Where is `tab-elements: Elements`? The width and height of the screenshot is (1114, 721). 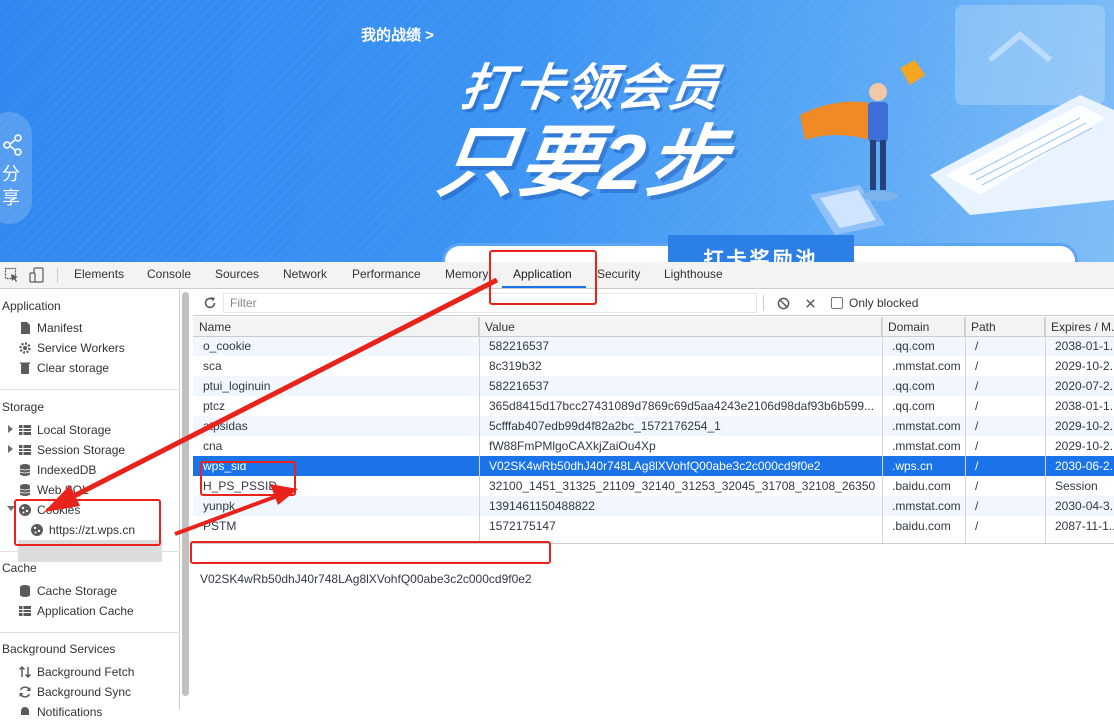
tab-elements: Elements is located at coordinates (99, 275).